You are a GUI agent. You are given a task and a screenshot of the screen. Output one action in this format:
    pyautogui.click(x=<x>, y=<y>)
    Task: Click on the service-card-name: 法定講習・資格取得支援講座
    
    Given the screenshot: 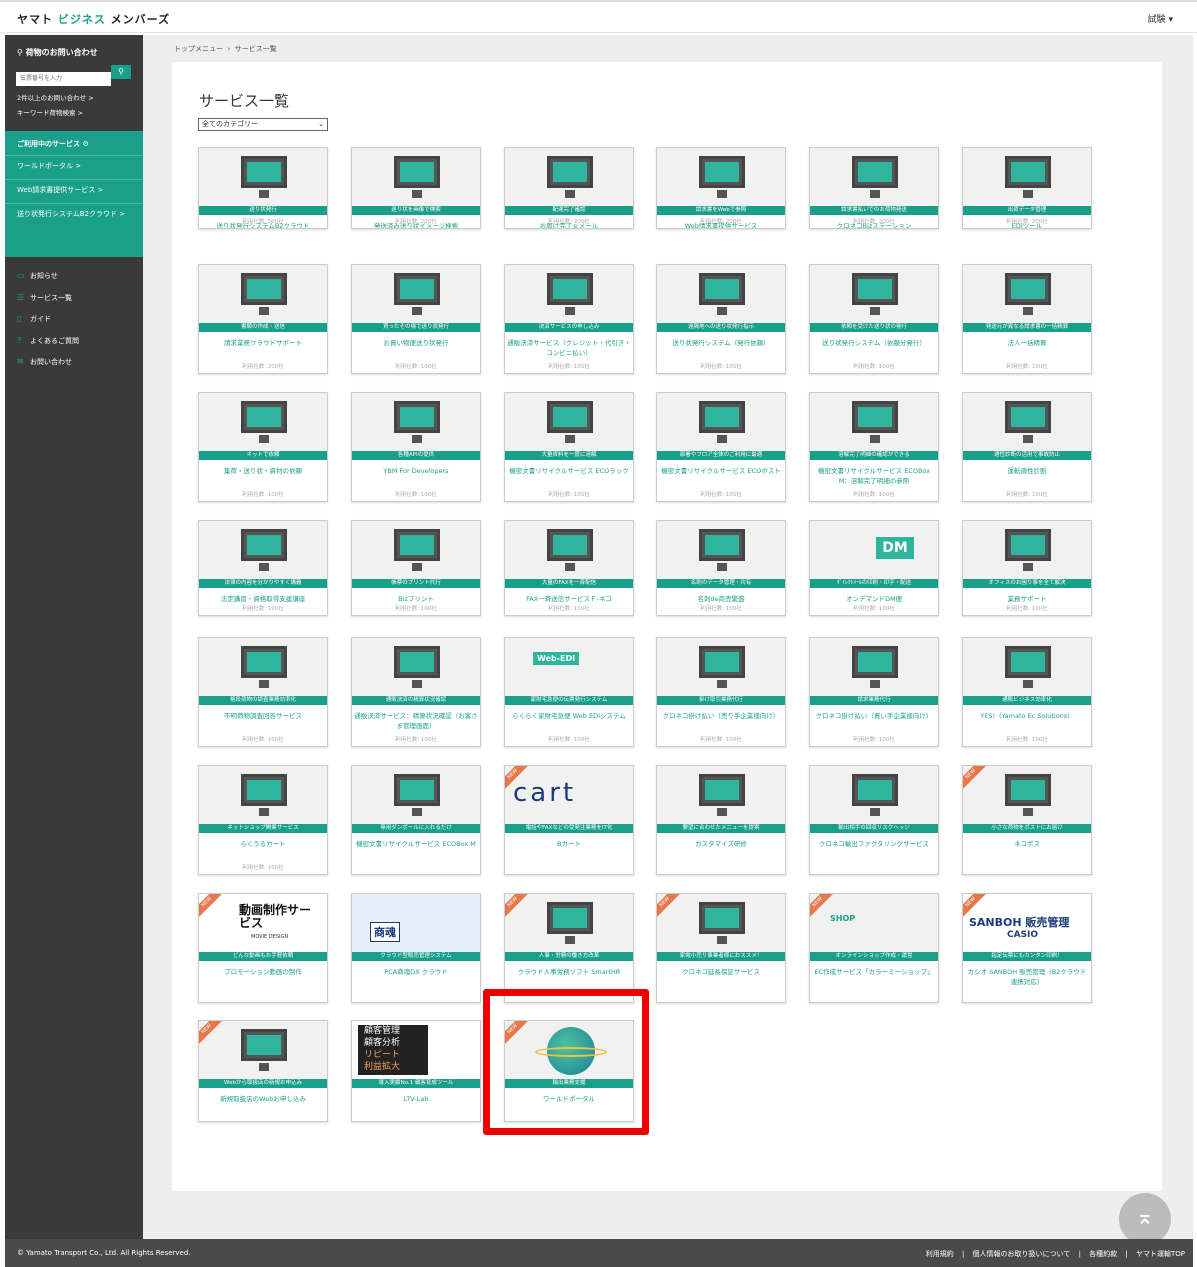 What is the action you would take?
    pyautogui.click(x=263, y=599)
    